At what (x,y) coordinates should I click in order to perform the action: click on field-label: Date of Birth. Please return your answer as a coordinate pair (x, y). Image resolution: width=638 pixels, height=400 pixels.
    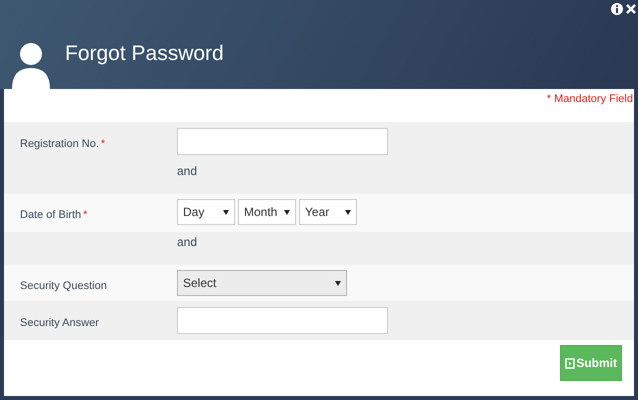
    Looking at the image, I should click on (51, 215).